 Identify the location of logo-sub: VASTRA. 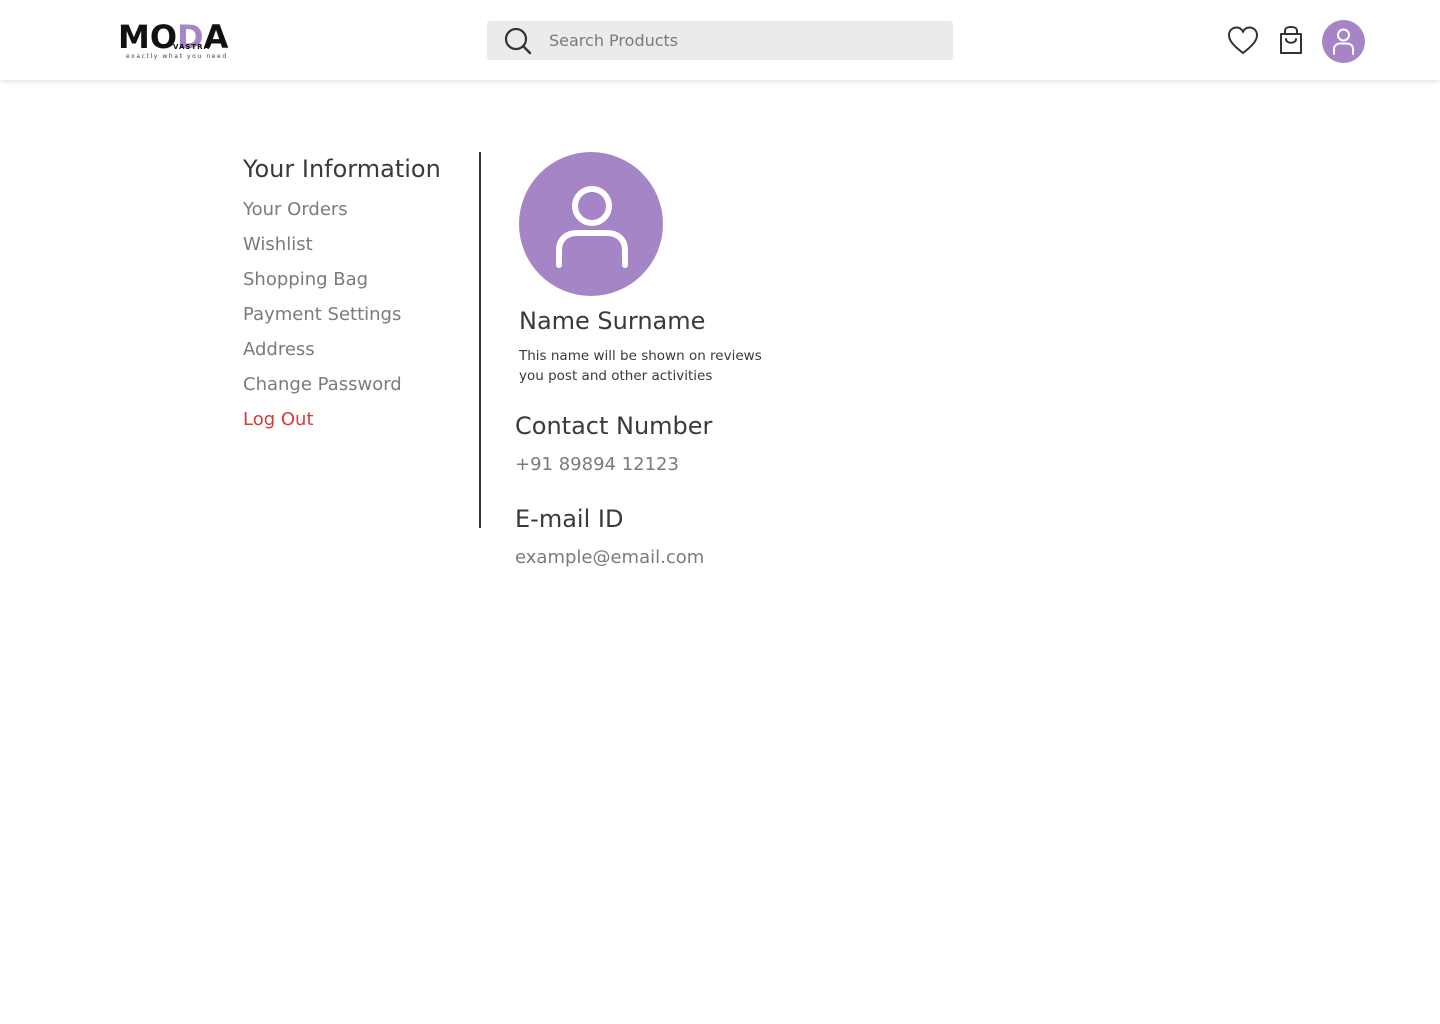
(191, 47).